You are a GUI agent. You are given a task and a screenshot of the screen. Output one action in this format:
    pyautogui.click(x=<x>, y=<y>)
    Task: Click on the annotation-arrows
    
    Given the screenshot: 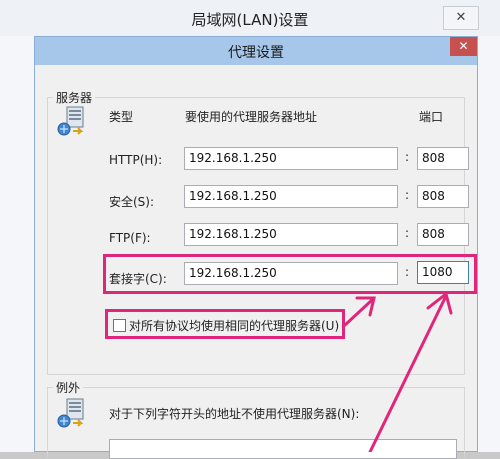 What is the action you would take?
    pyautogui.click(x=398, y=371)
    